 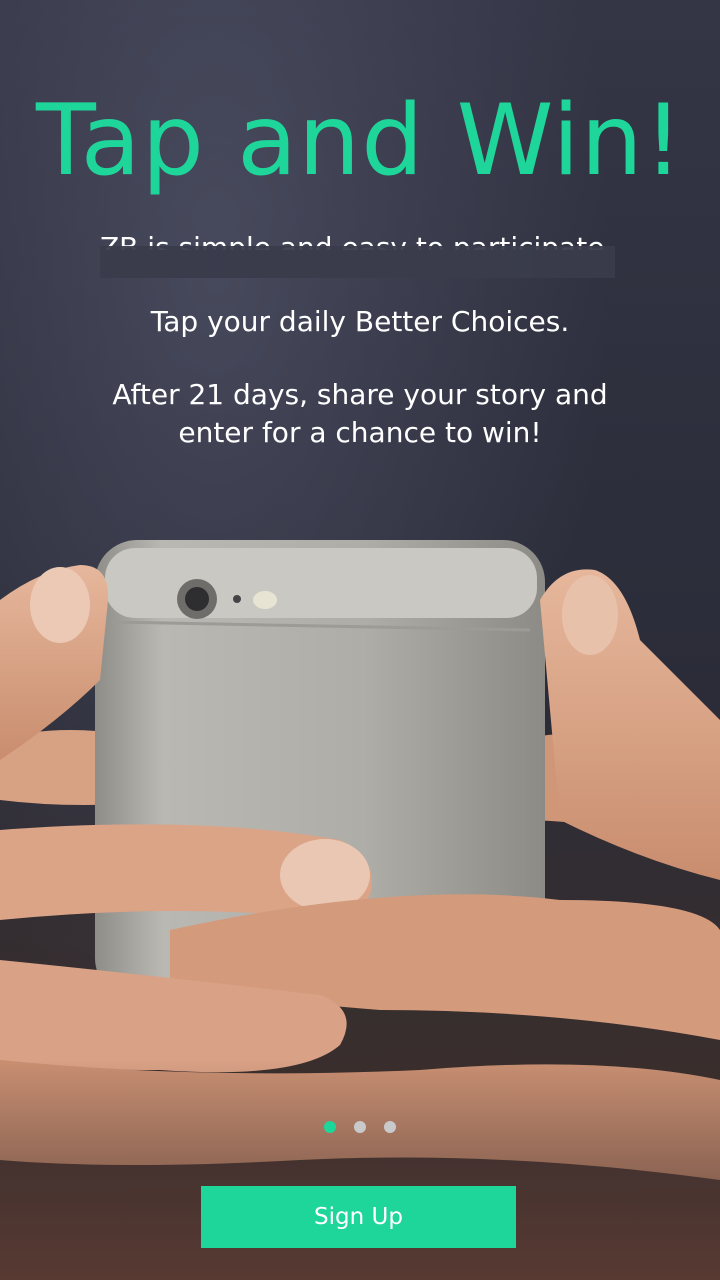 What do you see at coordinates (360, 432) in the screenshot?
I see `prize-text-line-2: enter for a chance to win!` at bounding box center [360, 432].